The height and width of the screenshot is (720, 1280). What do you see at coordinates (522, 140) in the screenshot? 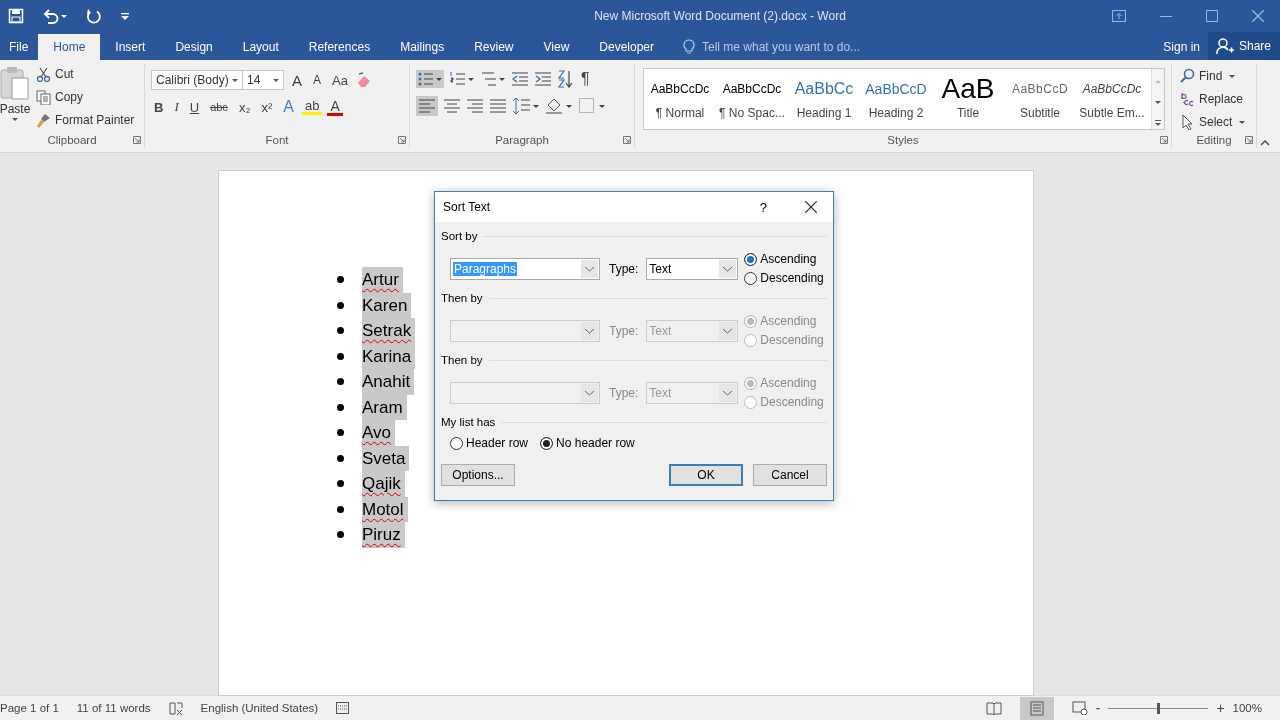
I see `group-label: Paragraph` at bounding box center [522, 140].